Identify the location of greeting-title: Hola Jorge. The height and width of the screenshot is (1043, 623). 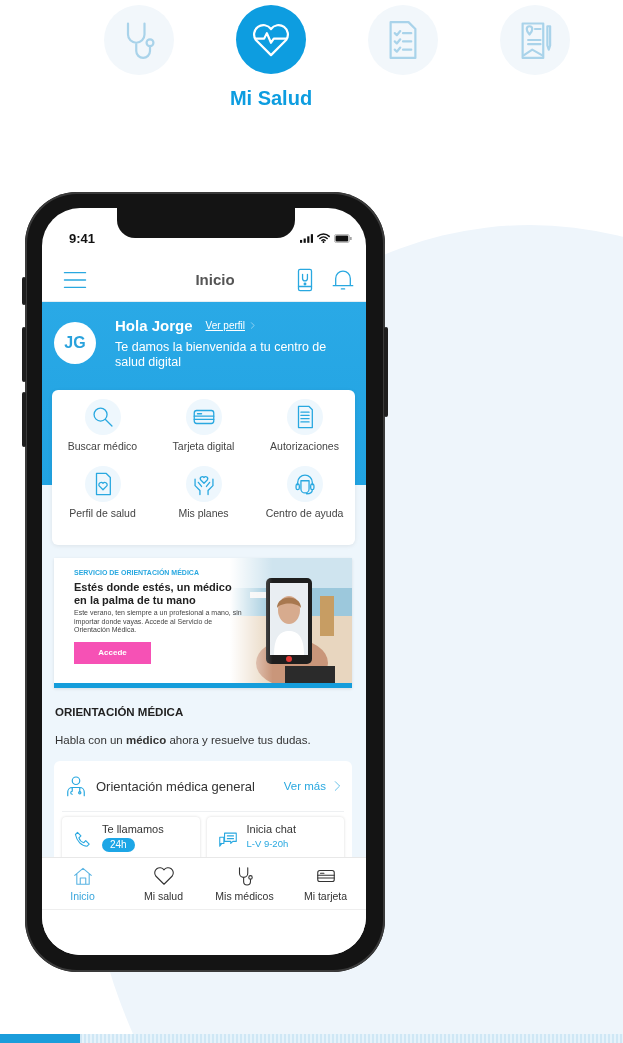
(154, 325).